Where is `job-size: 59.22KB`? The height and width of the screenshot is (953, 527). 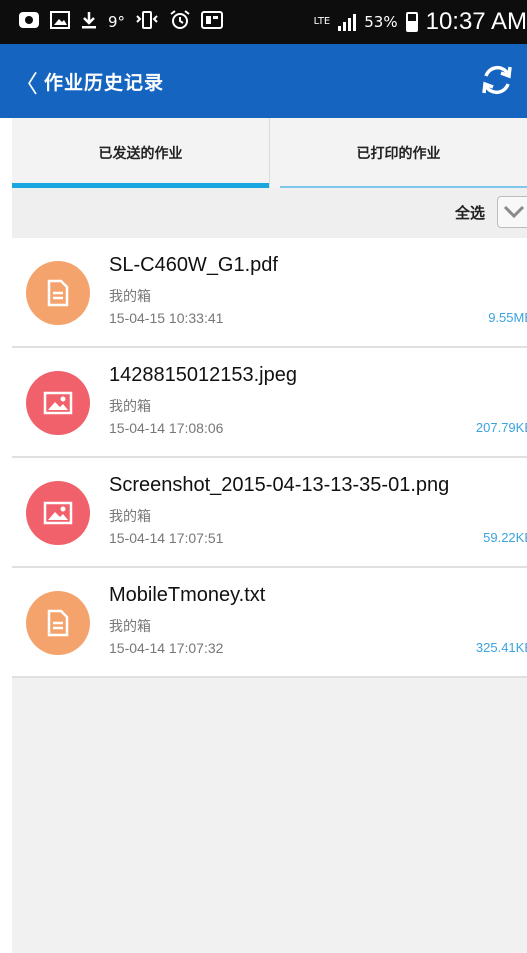
job-size: 59.22KB is located at coordinates (505, 537).